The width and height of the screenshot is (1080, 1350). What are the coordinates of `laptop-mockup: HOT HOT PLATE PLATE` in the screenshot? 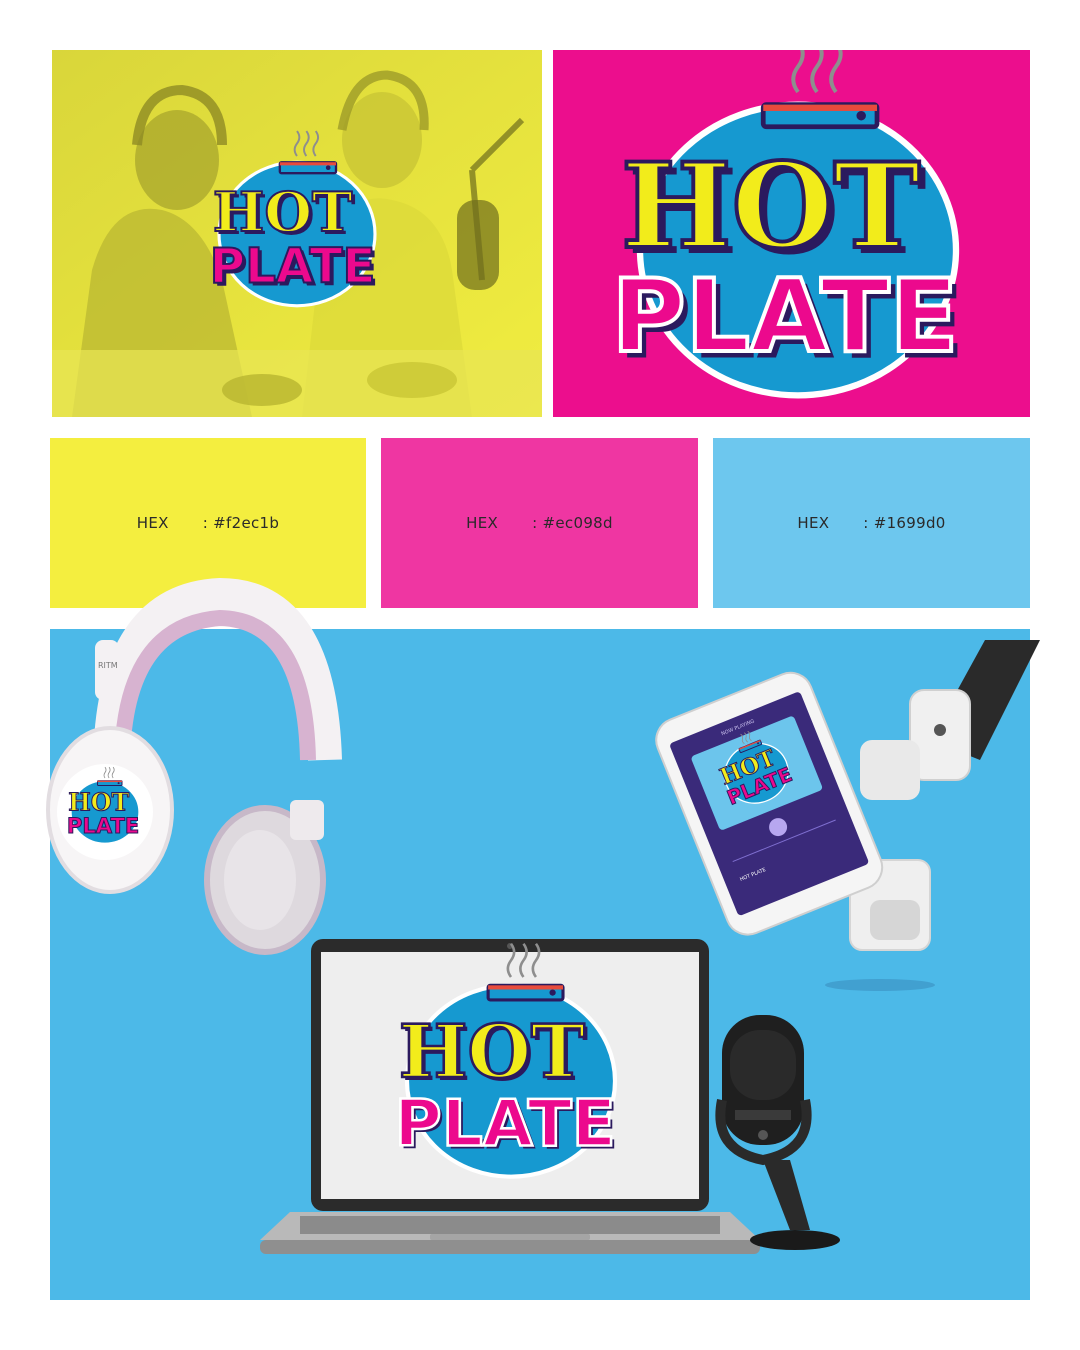 It's located at (510, 1096).